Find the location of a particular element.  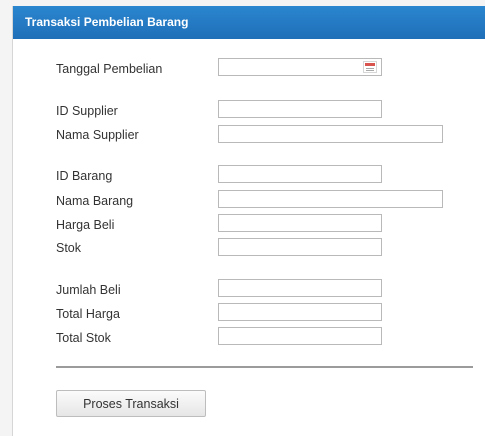

title-bar: Transaksi Pembelian Barang is located at coordinates (249, 22).